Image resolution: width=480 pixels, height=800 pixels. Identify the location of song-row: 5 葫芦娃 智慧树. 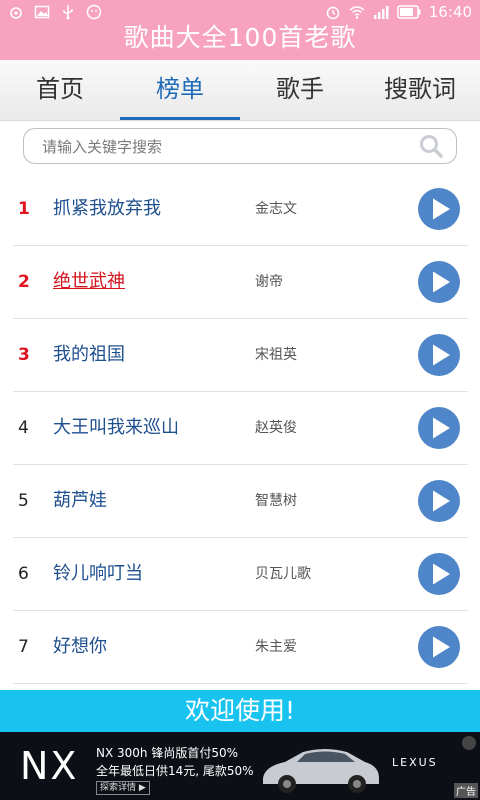
(240, 501).